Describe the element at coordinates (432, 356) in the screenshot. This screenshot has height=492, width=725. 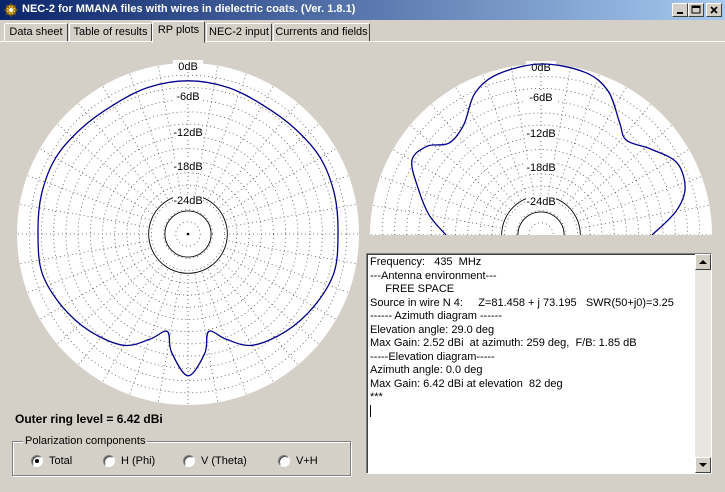
I see `results-line: -----Elevation diagram-----` at that location.